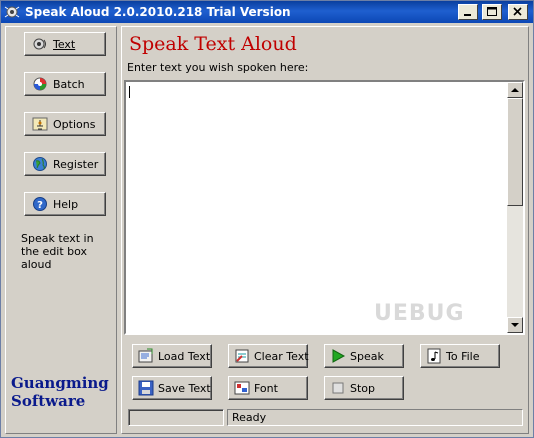  I want to click on sidebar-button-options: Options, so click(65, 124).